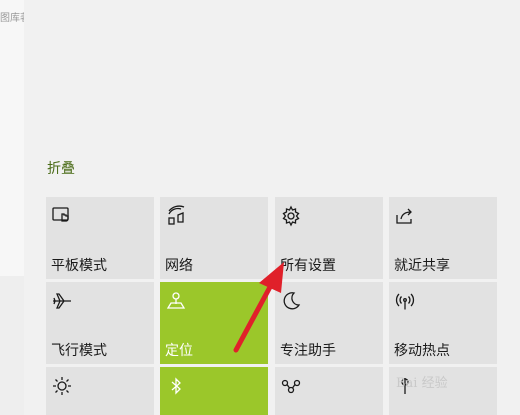 Image resolution: width=520 pixels, height=415 pixels. What do you see at coordinates (79, 351) in the screenshot?
I see `tile-label: 飞行模式` at bounding box center [79, 351].